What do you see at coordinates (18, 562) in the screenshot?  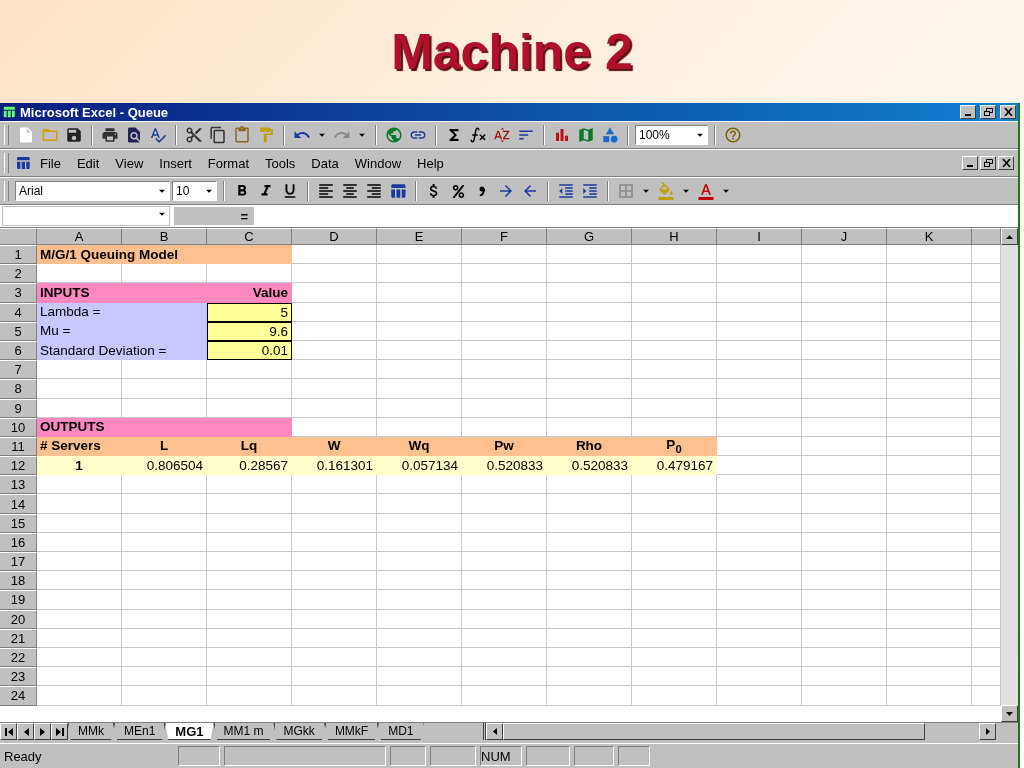 I see `row-header: 17` at bounding box center [18, 562].